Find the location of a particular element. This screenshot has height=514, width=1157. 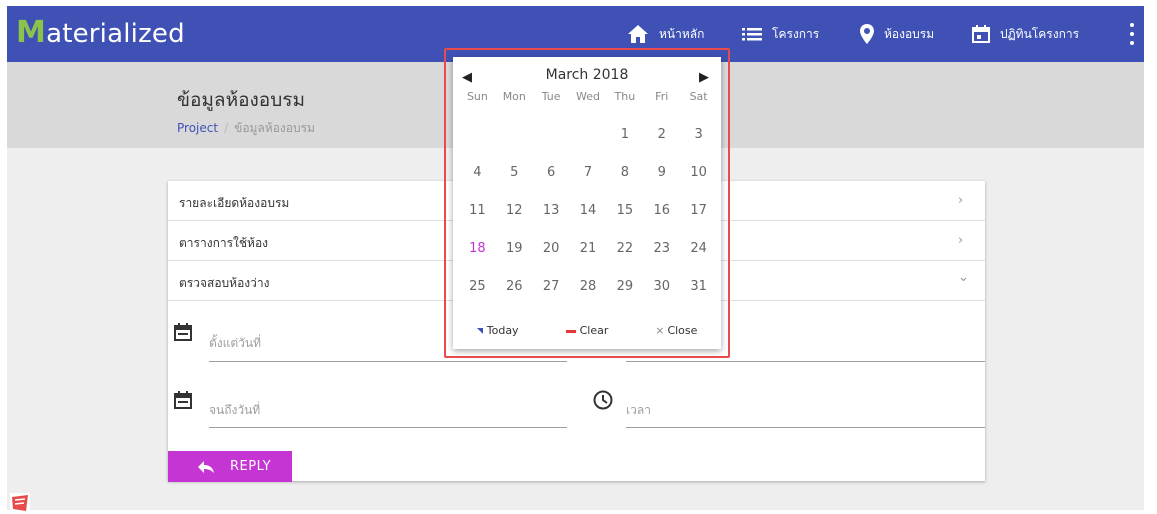

day-cell: 25 is located at coordinates (477, 286).